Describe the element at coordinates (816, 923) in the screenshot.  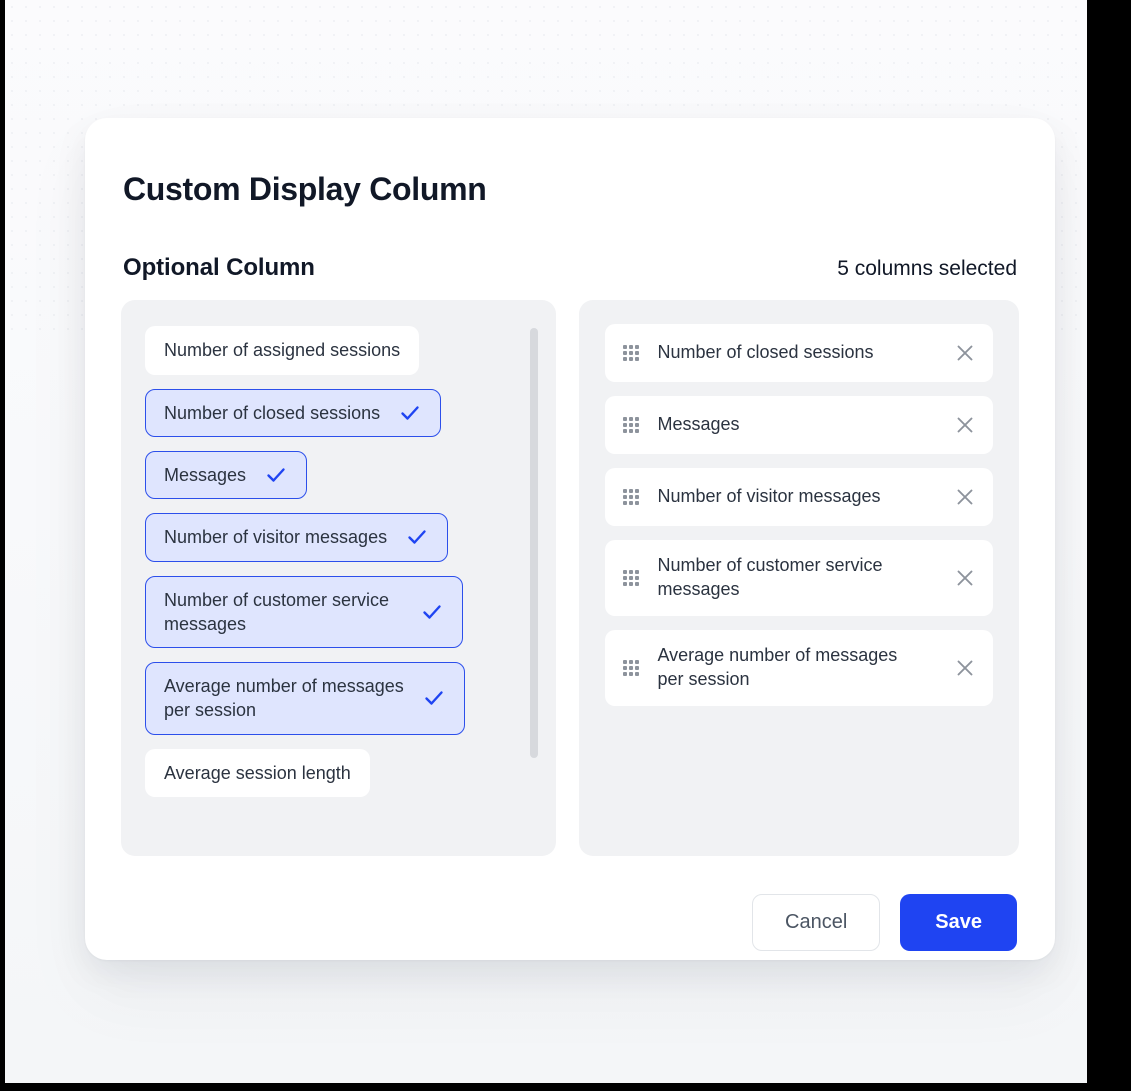
I see `cancel-button: Cancel` at that location.